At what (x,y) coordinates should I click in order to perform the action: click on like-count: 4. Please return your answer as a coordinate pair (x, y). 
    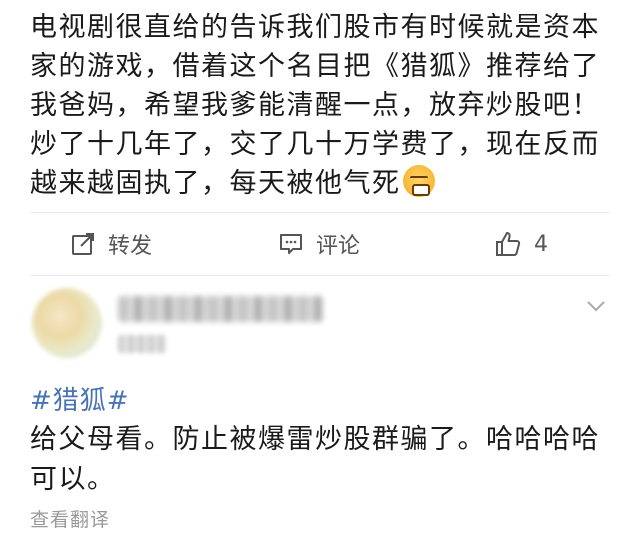
    Looking at the image, I should click on (541, 244).